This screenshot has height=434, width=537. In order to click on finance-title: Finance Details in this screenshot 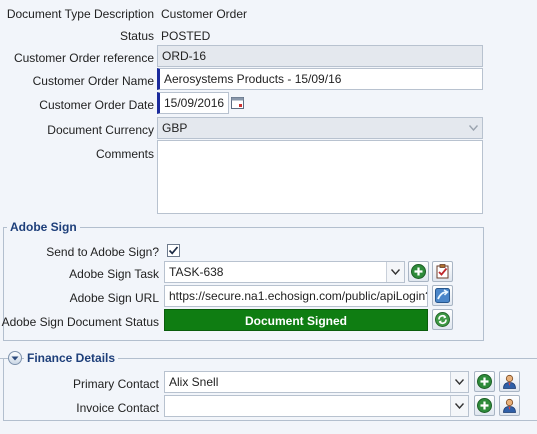, I will do `click(71, 358)`.